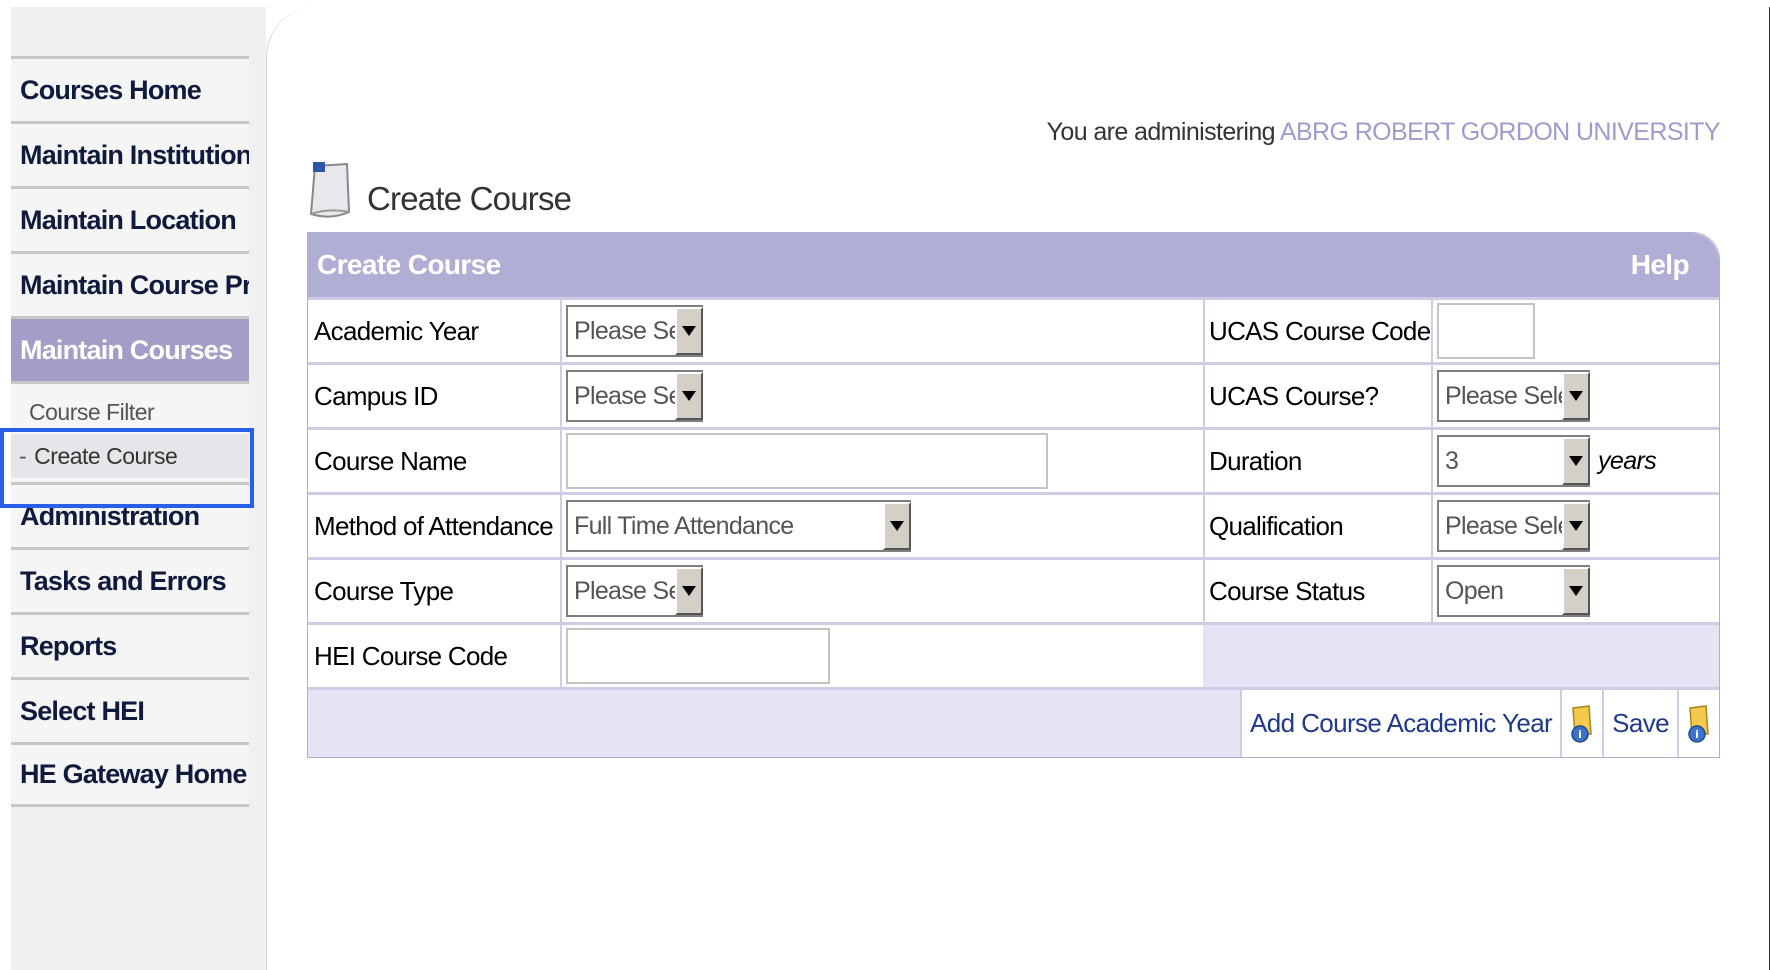 The image size is (1770, 970). I want to click on course-status-label: Course Status, so click(1317, 591).